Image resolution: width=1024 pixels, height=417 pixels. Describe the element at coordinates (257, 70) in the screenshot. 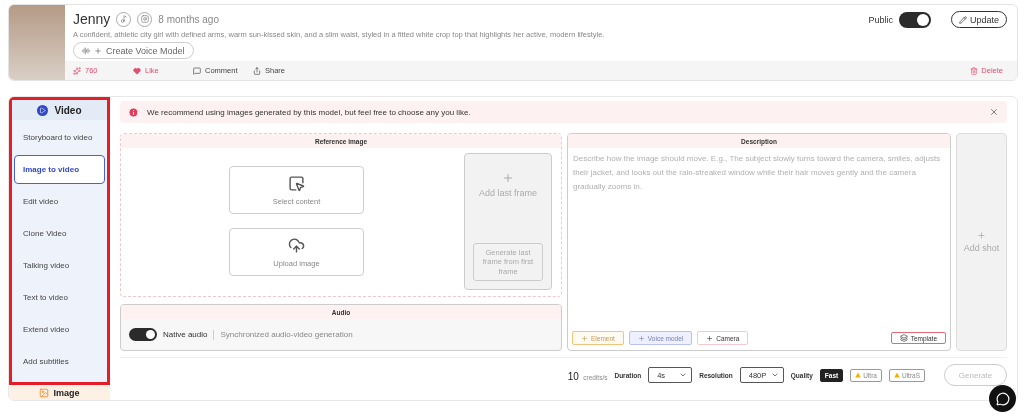

I see `share-icon` at that location.